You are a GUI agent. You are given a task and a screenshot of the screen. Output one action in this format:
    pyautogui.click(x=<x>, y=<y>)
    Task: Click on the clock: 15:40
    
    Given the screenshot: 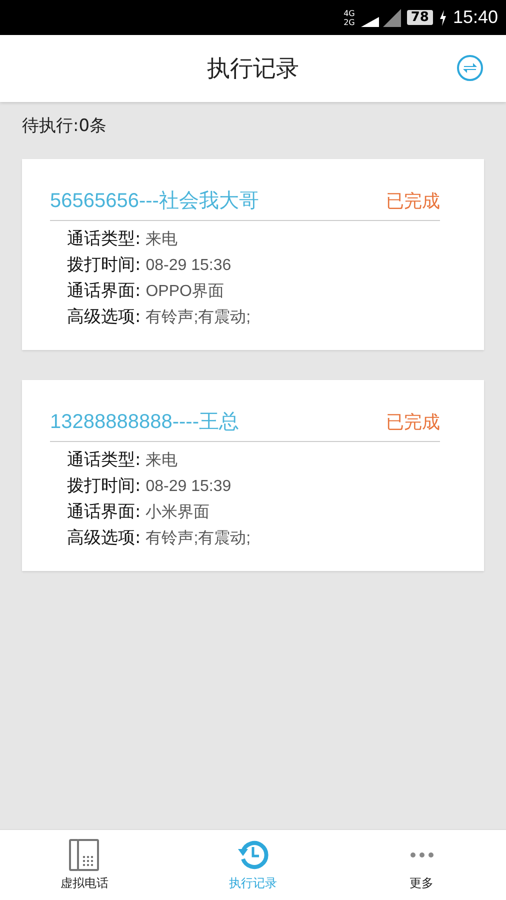 What is the action you would take?
    pyautogui.click(x=475, y=17)
    